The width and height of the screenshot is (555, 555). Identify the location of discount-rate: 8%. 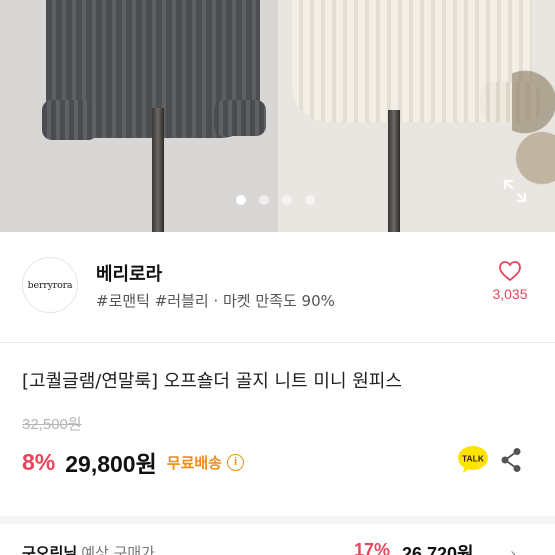
(39, 461).